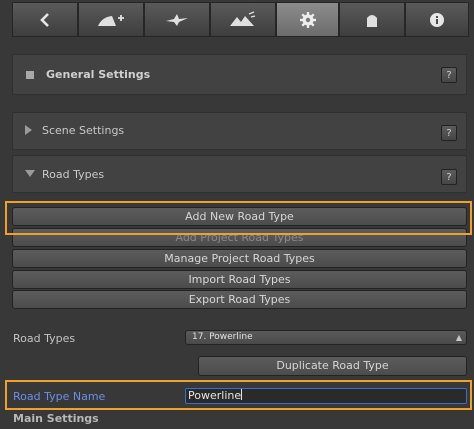 The image size is (474, 429). Describe the element at coordinates (239, 74) in the screenshot. I see `general-settings-panel: General Settings ?` at that location.